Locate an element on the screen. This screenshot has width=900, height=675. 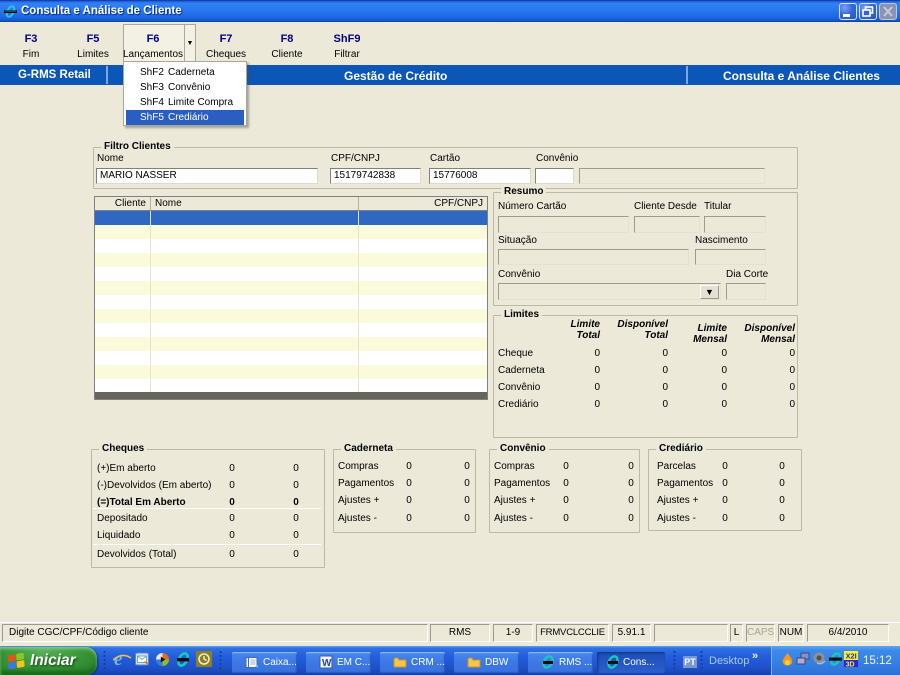
svg-text: X2I is located at coordinates (851, 655).